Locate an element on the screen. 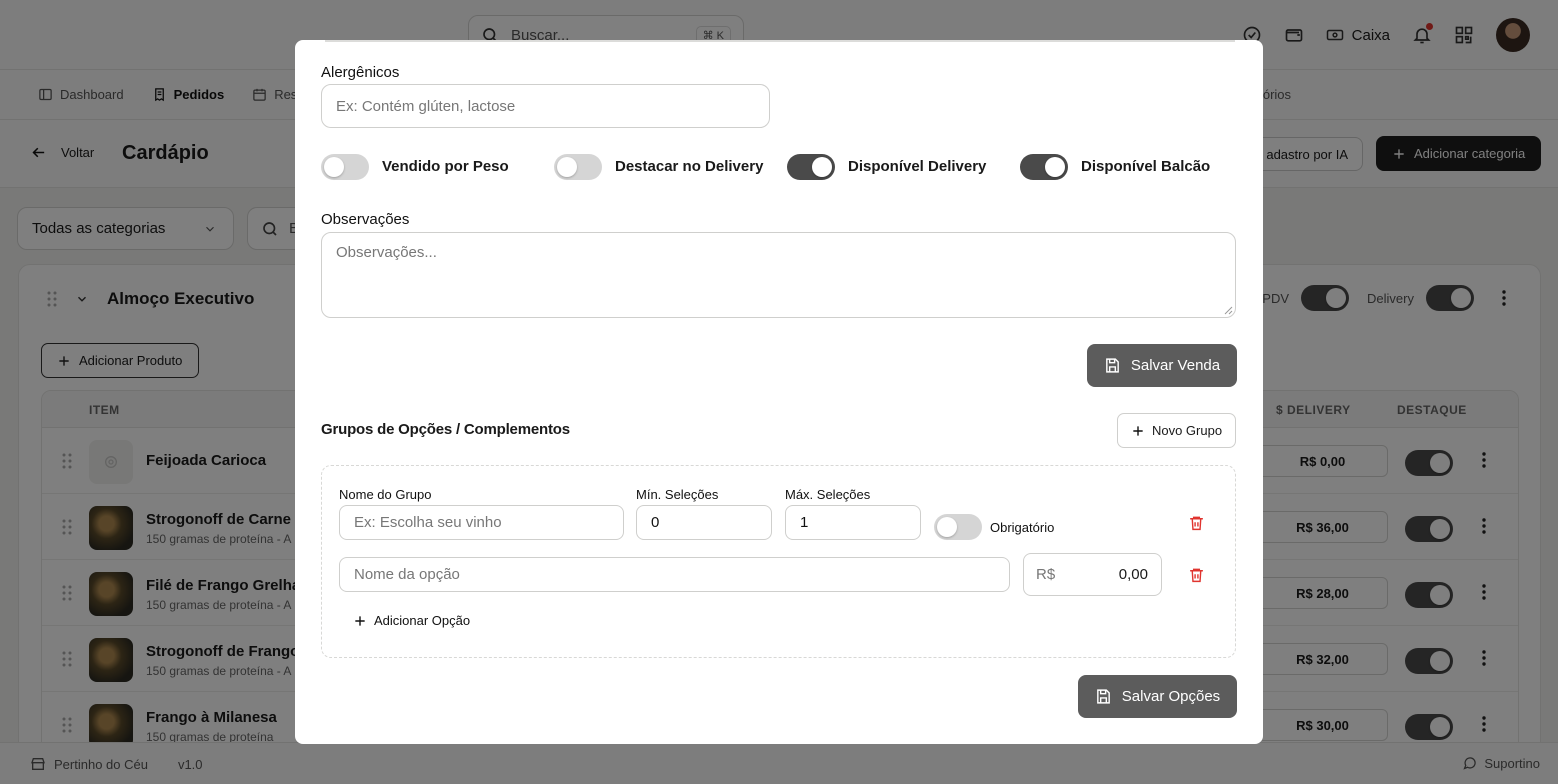  currency-label: R$ is located at coordinates (1046, 574).